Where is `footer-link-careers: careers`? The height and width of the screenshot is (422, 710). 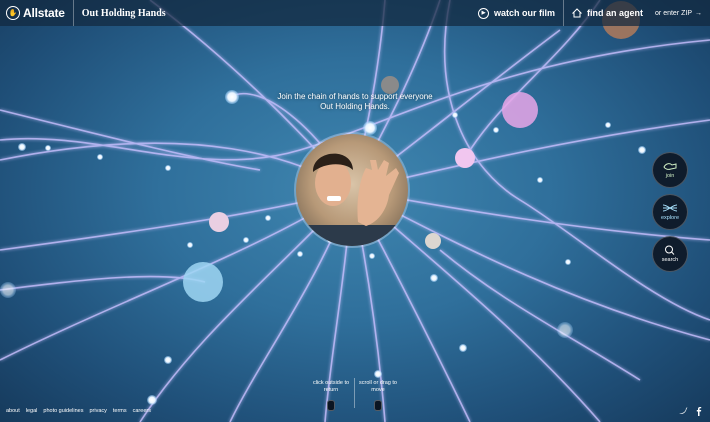 footer-link-careers: careers is located at coordinates (142, 411).